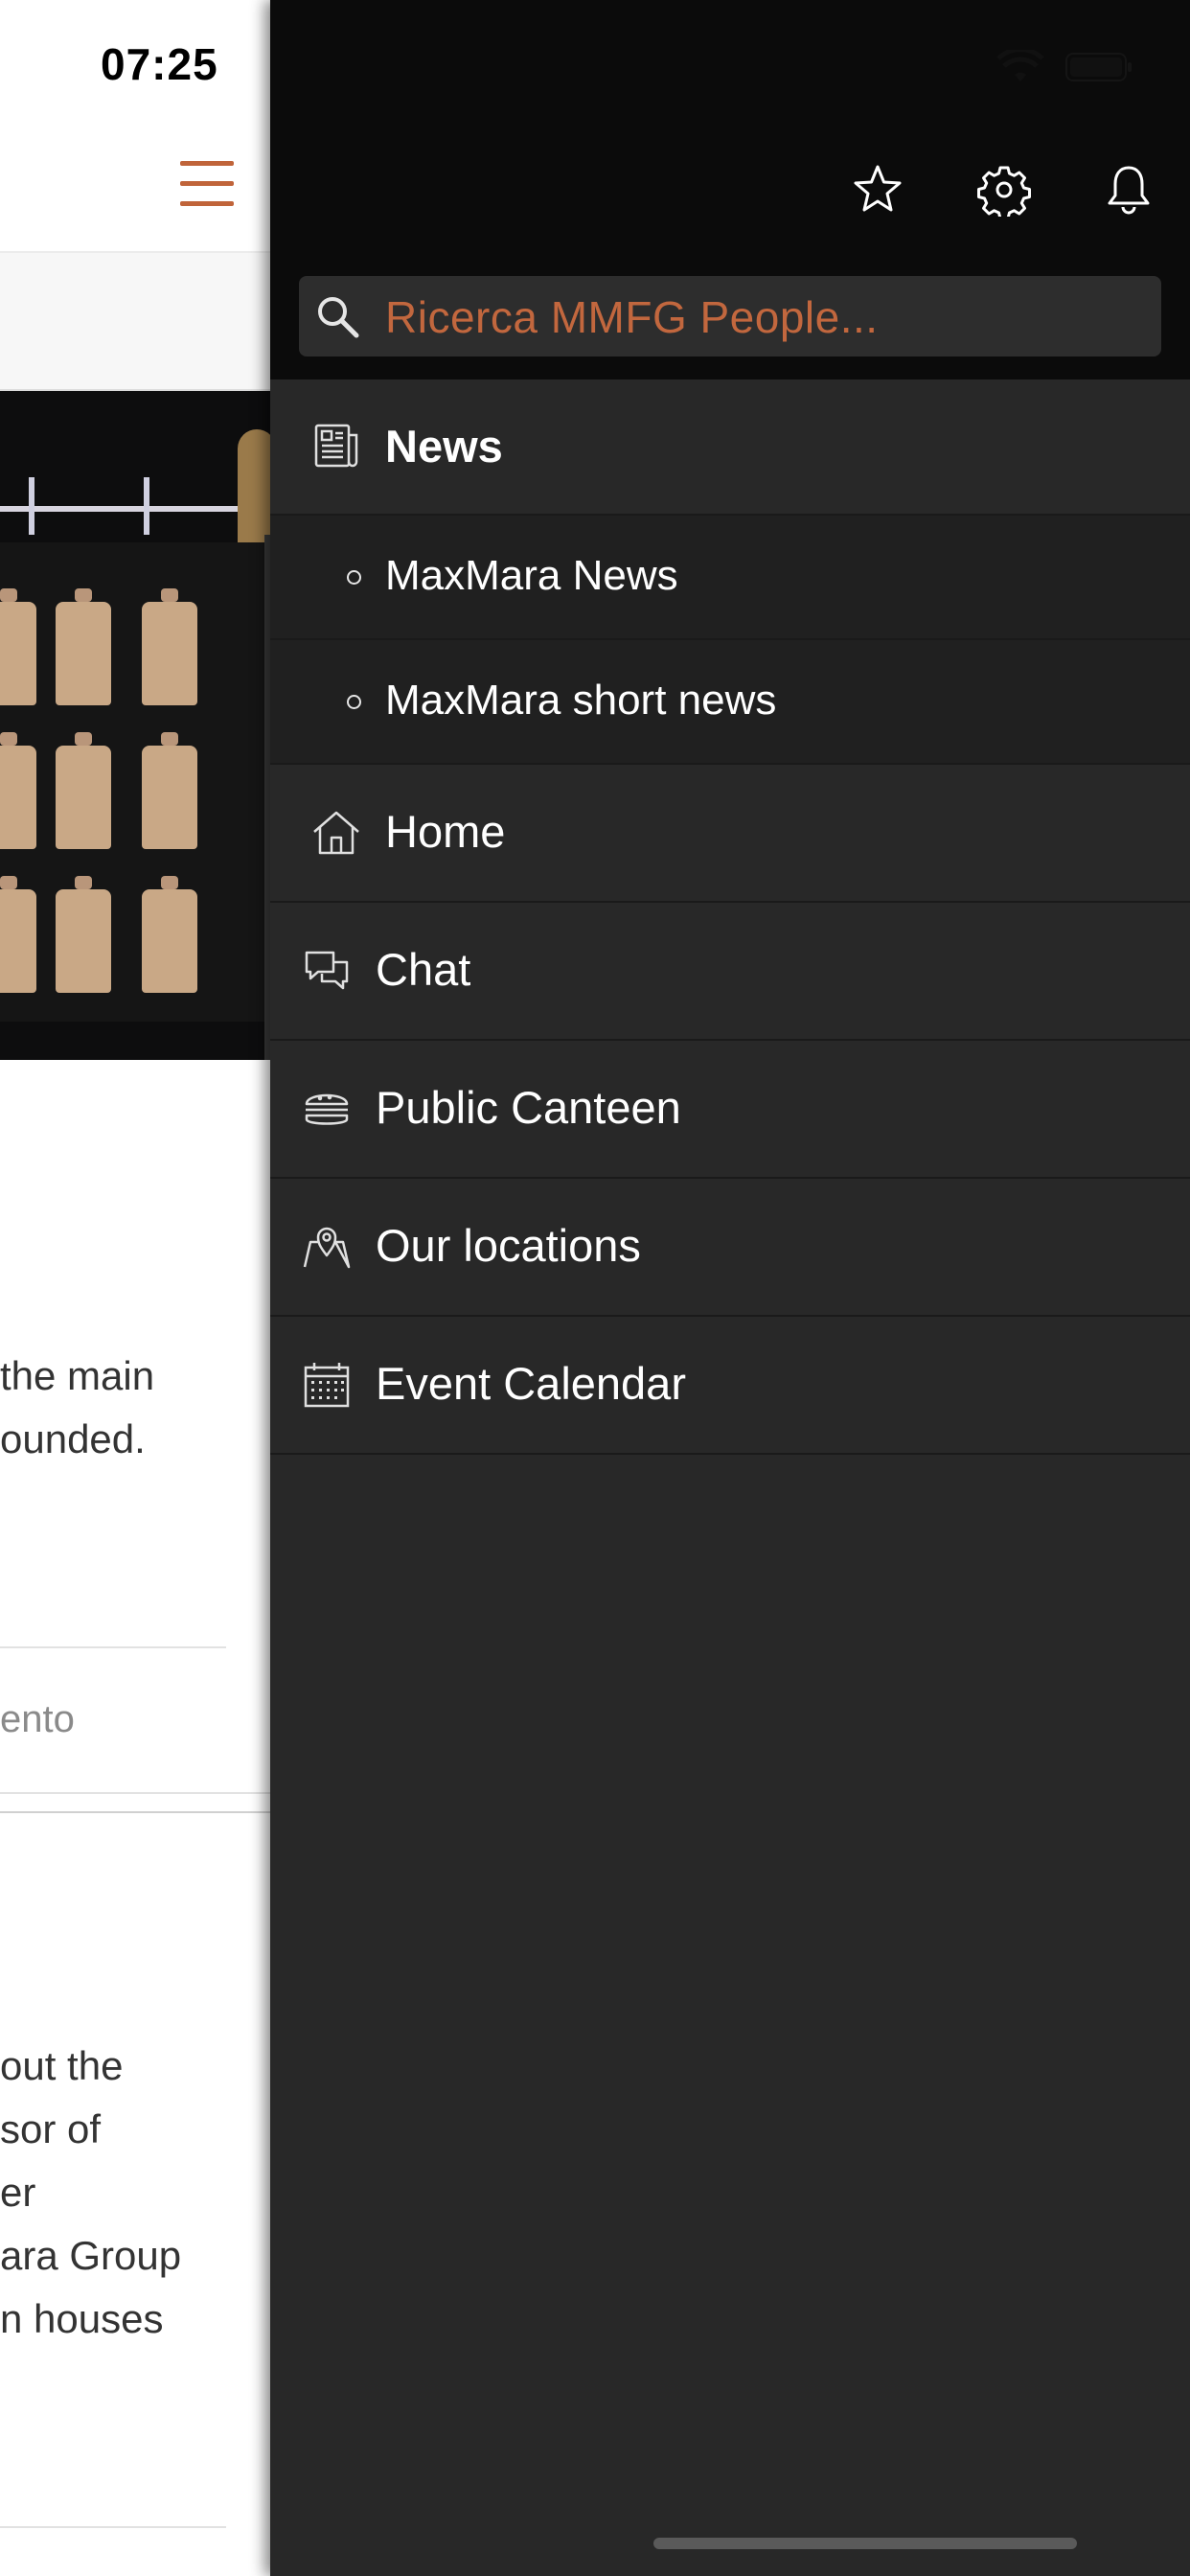  I want to click on menu-label-news: News, so click(444, 446).